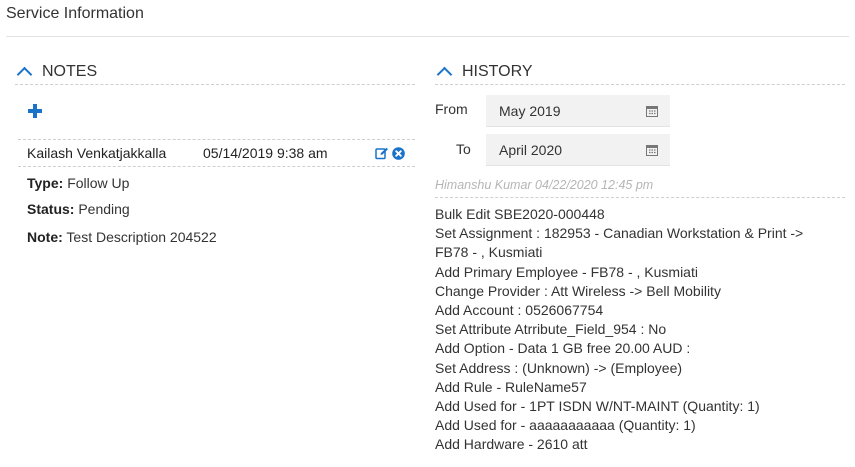 Image resolution: width=855 pixels, height=467 pixels. What do you see at coordinates (35, 111) in the screenshot?
I see `add-note-button` at bounding box center [35, 111].